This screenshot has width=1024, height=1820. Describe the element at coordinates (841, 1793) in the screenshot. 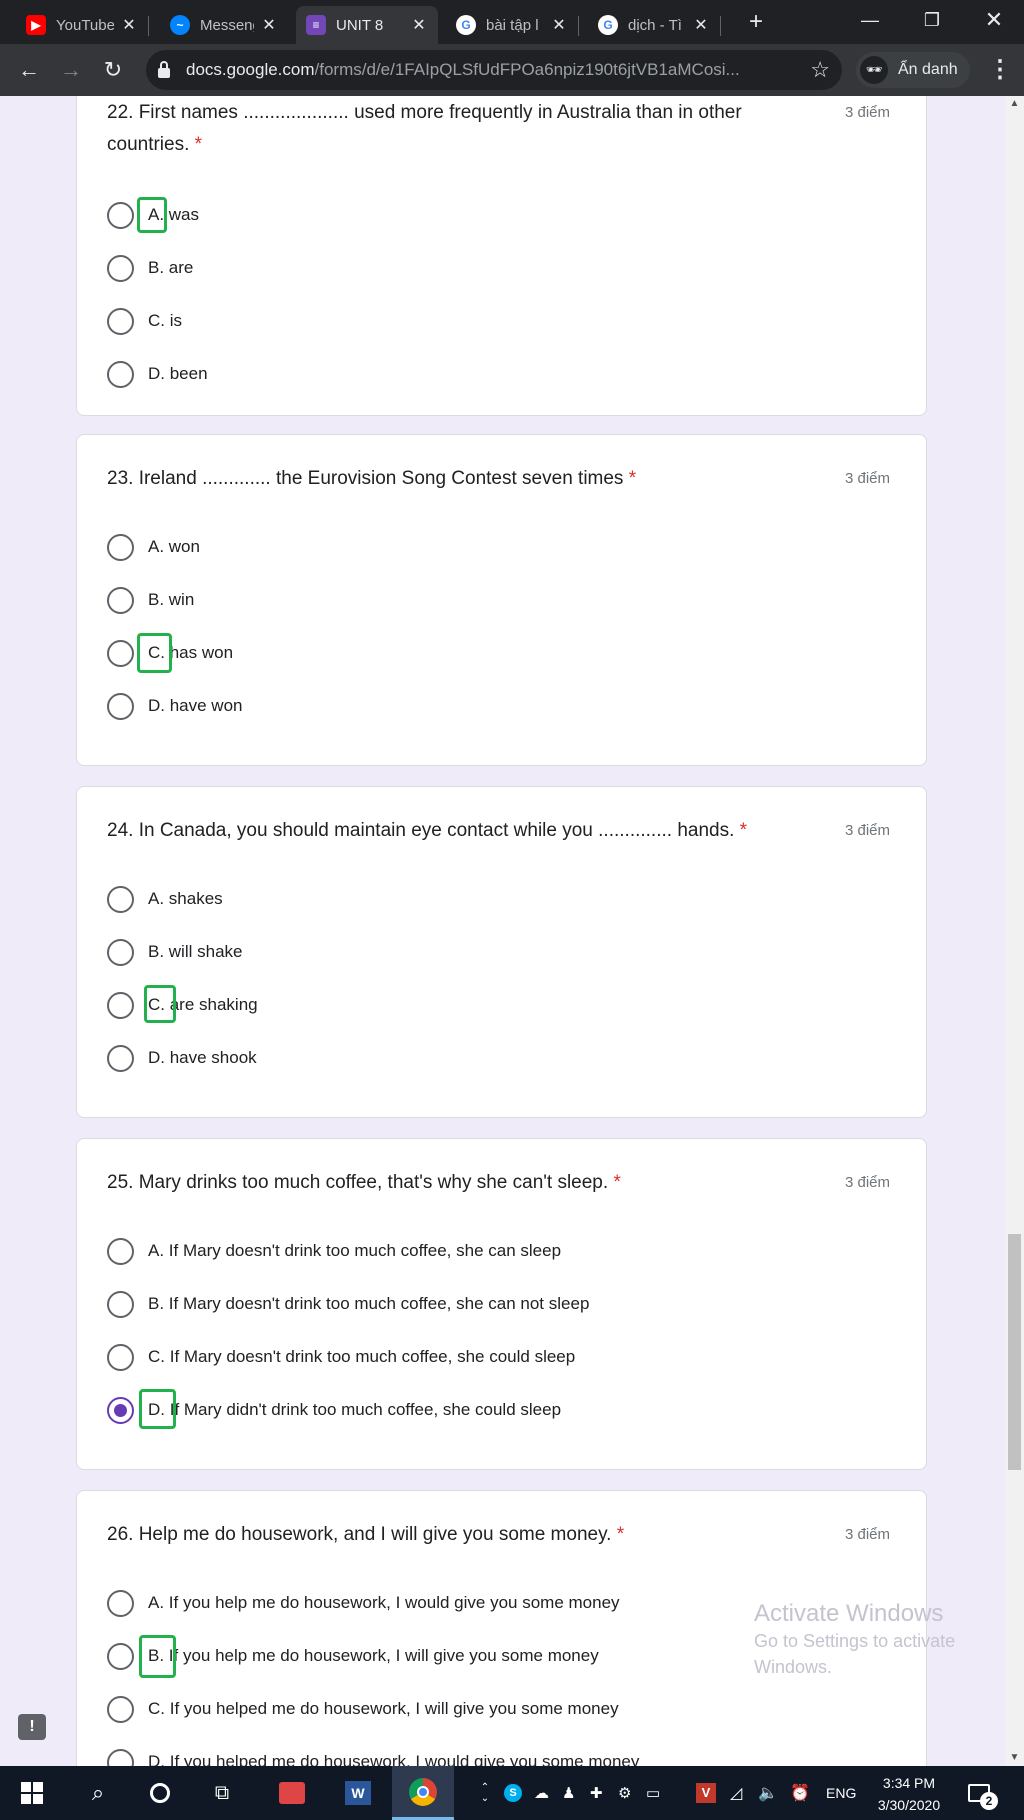

I see `language-indicator: ENG` at that location.